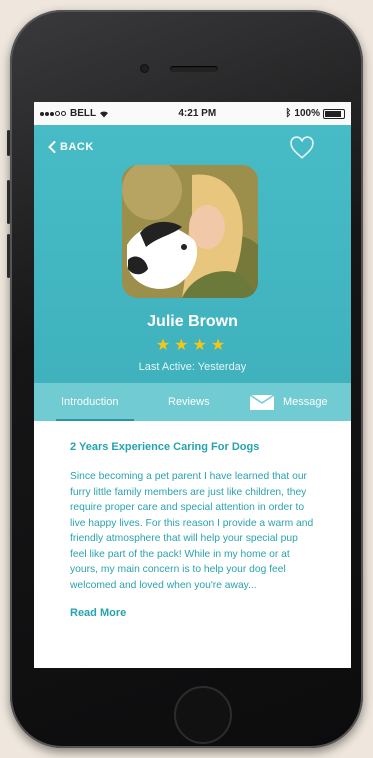  What do you see at coordinates (104, 113) in the screenshot?
I see `wifi-icon` at bounding box center [104, 113].